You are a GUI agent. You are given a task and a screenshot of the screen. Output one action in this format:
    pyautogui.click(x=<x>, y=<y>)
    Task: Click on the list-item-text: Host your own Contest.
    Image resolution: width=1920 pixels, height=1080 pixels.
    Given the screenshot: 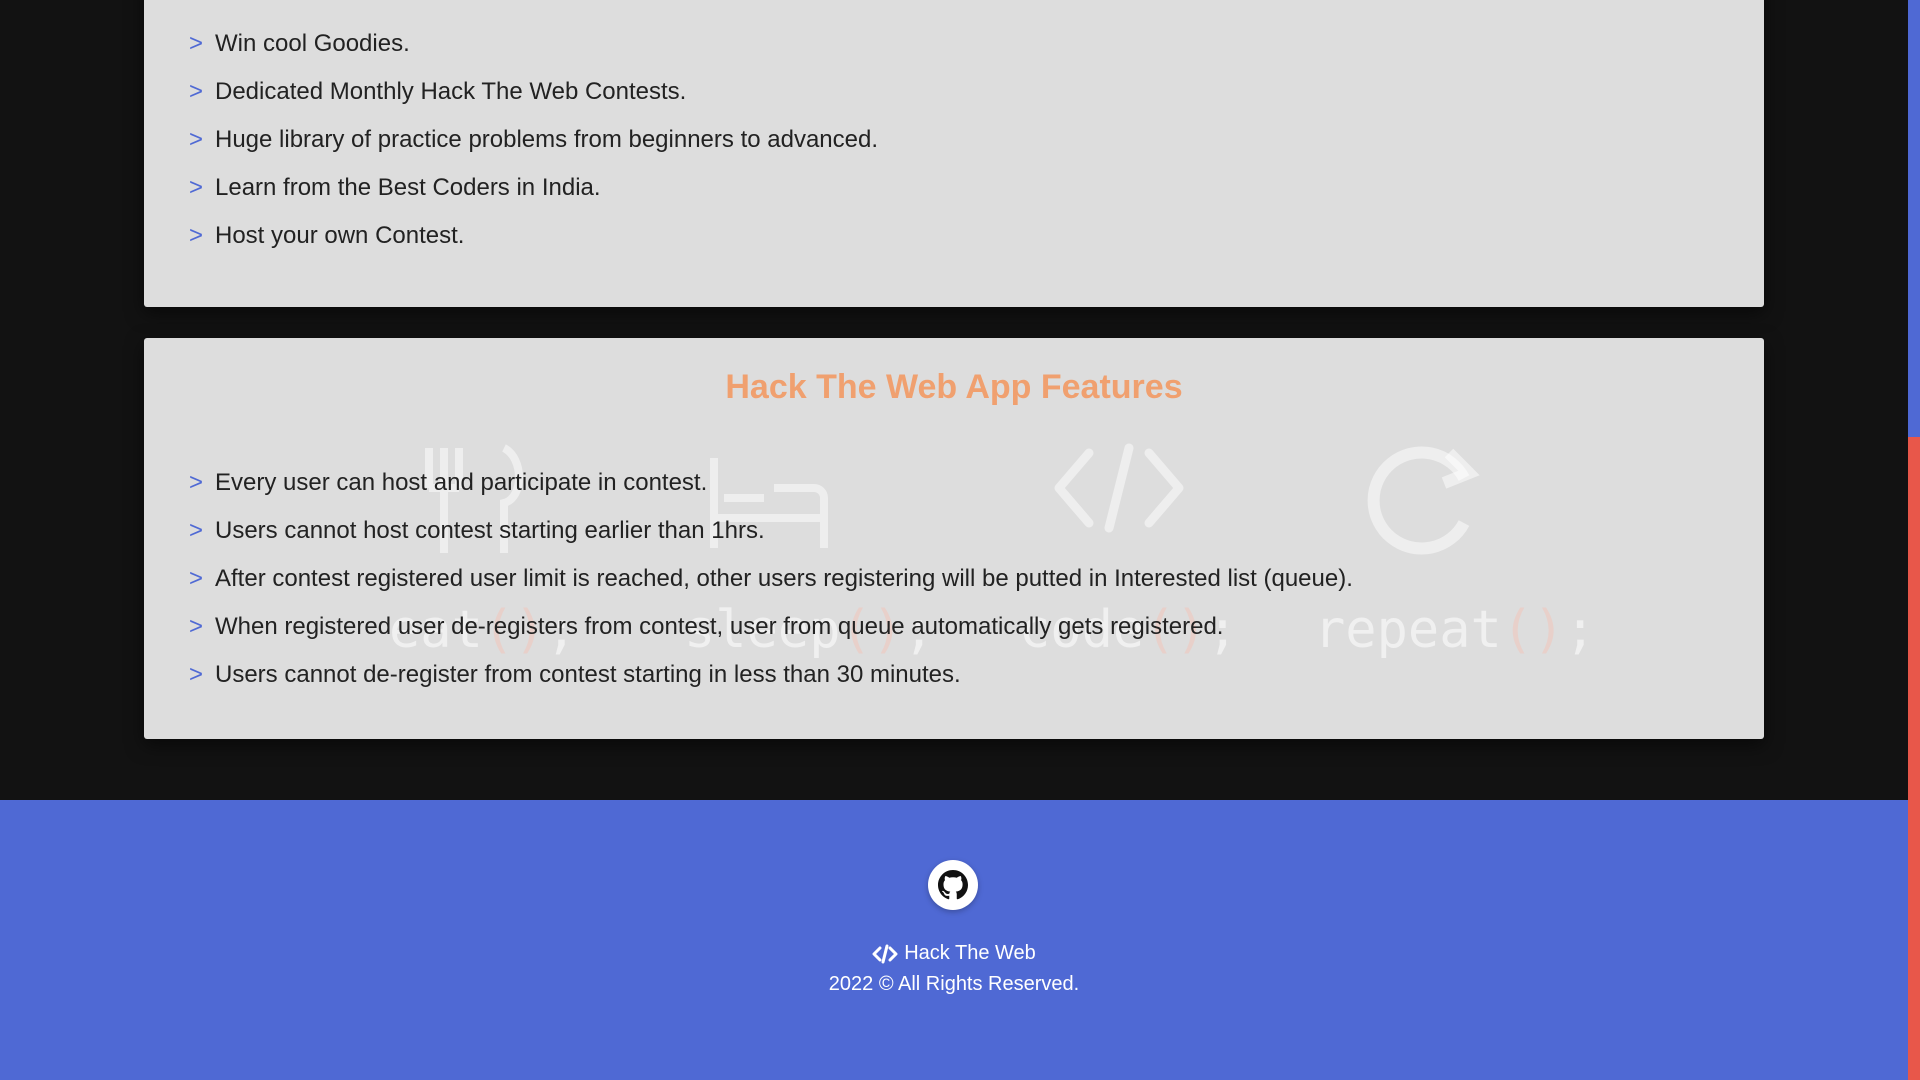 What is the action you would take?
    pyautogui.click(x=340, y=235)
    